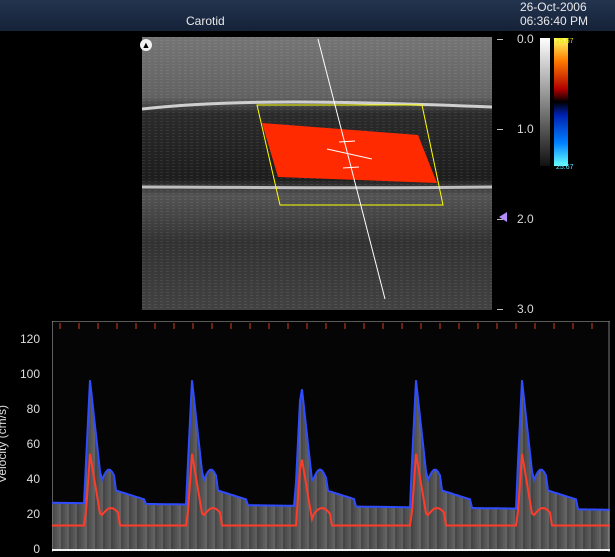 The width and height of the screenshot is (615, 557). I want to click on depth-label-3: 3.0, so click(525, 309).